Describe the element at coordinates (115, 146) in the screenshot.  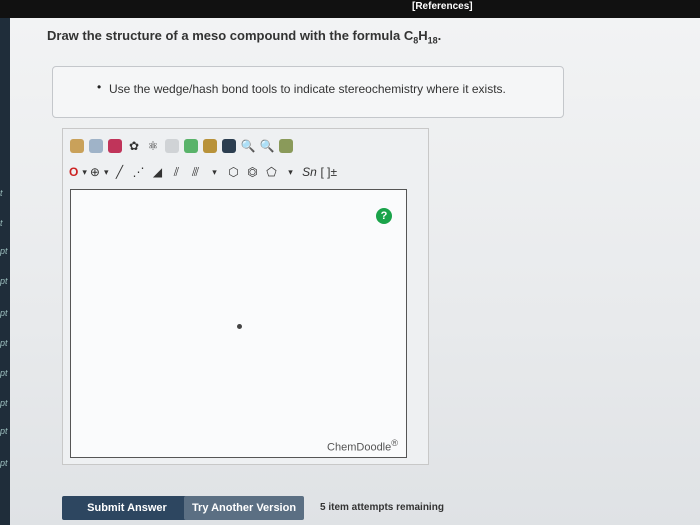
I see `pen-icon` at that location.